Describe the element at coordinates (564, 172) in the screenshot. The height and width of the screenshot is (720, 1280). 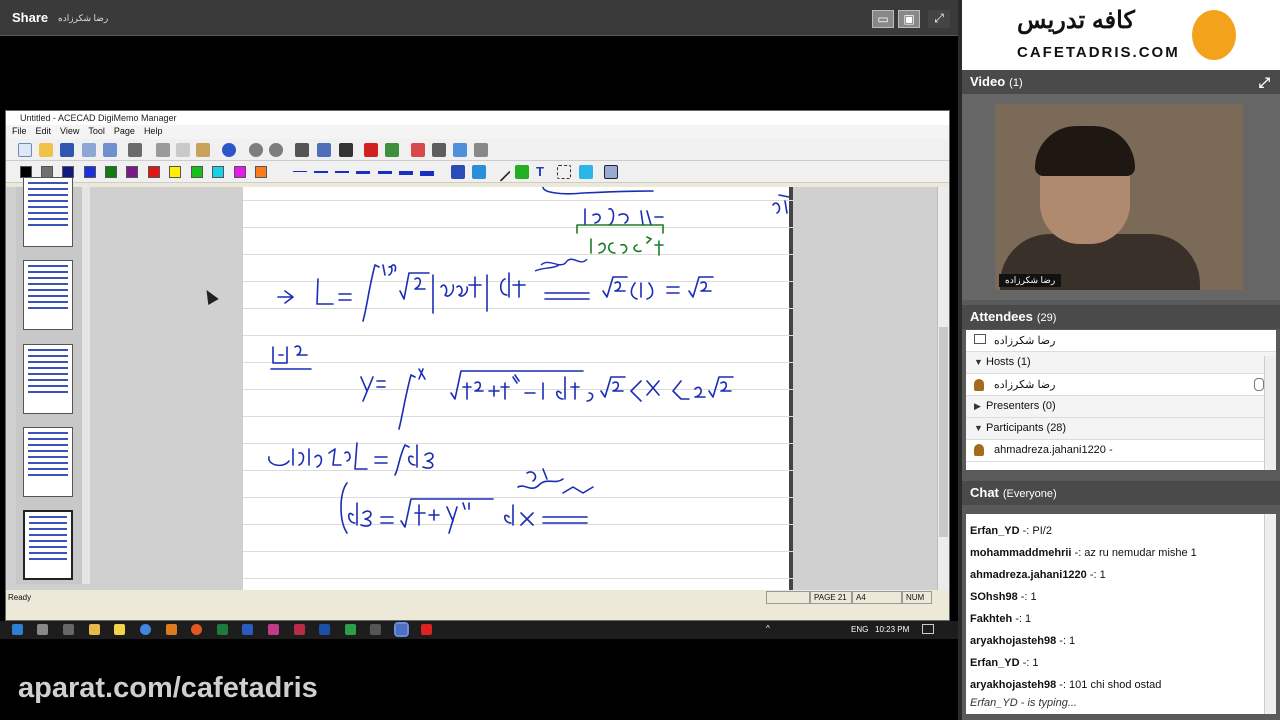
I see `selection-tool-icon` at that location.